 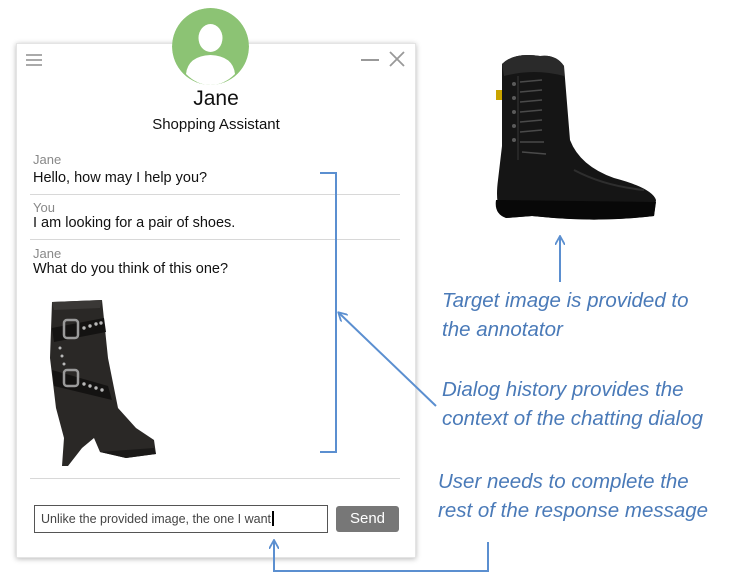 I want to click on target-boot-image, so click(x=575, y=137).